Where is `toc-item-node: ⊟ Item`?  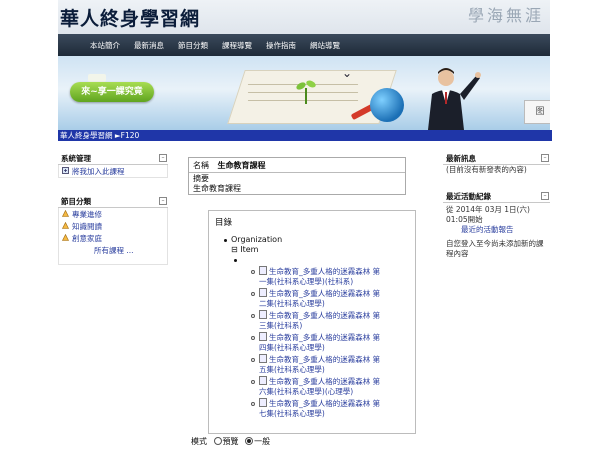
toc-item-node: ⊟ Item is located at coordinates (244, 249).